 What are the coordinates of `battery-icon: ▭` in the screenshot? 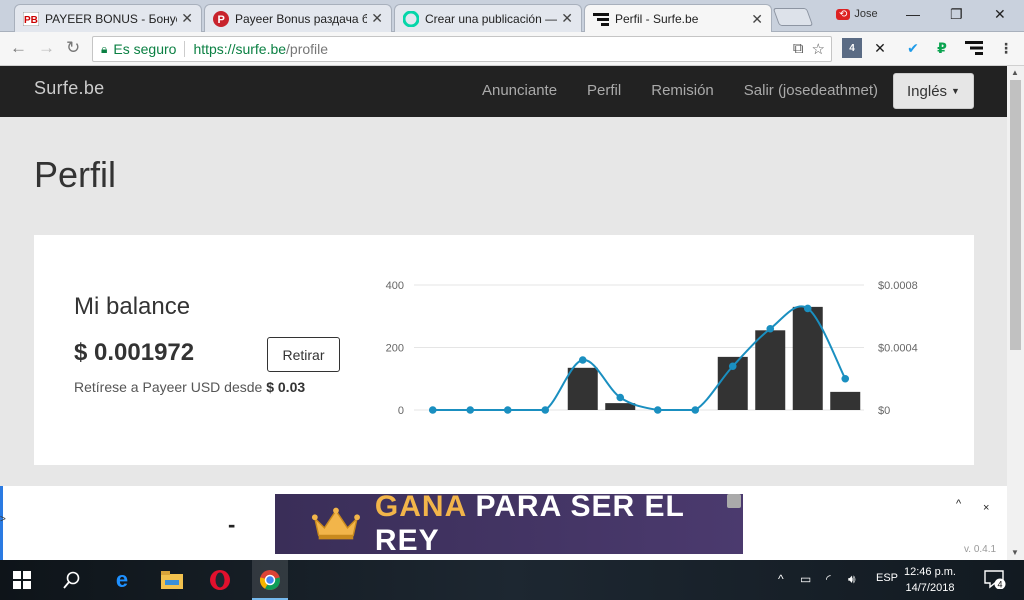 It's located at (805, 579).